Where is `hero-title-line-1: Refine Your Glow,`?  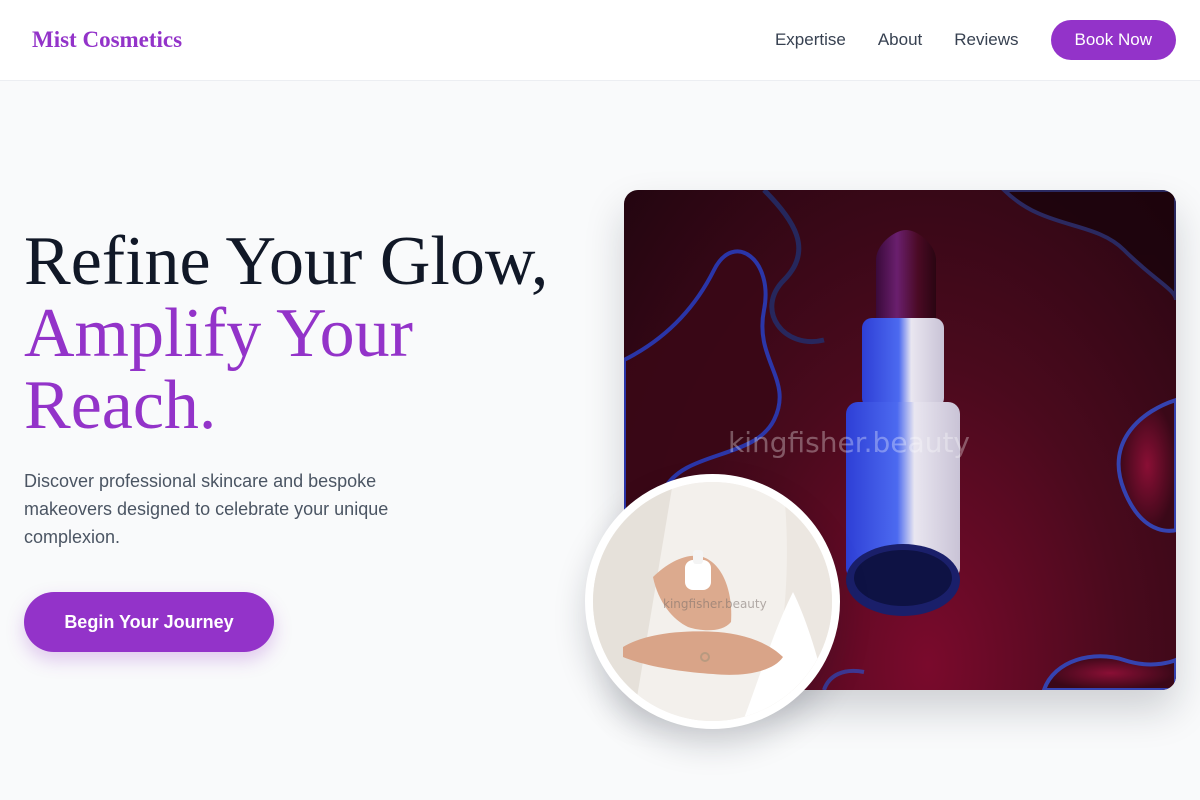 hero-title-line-1: Refine Your Glow, is located at coordinates (286, 261).